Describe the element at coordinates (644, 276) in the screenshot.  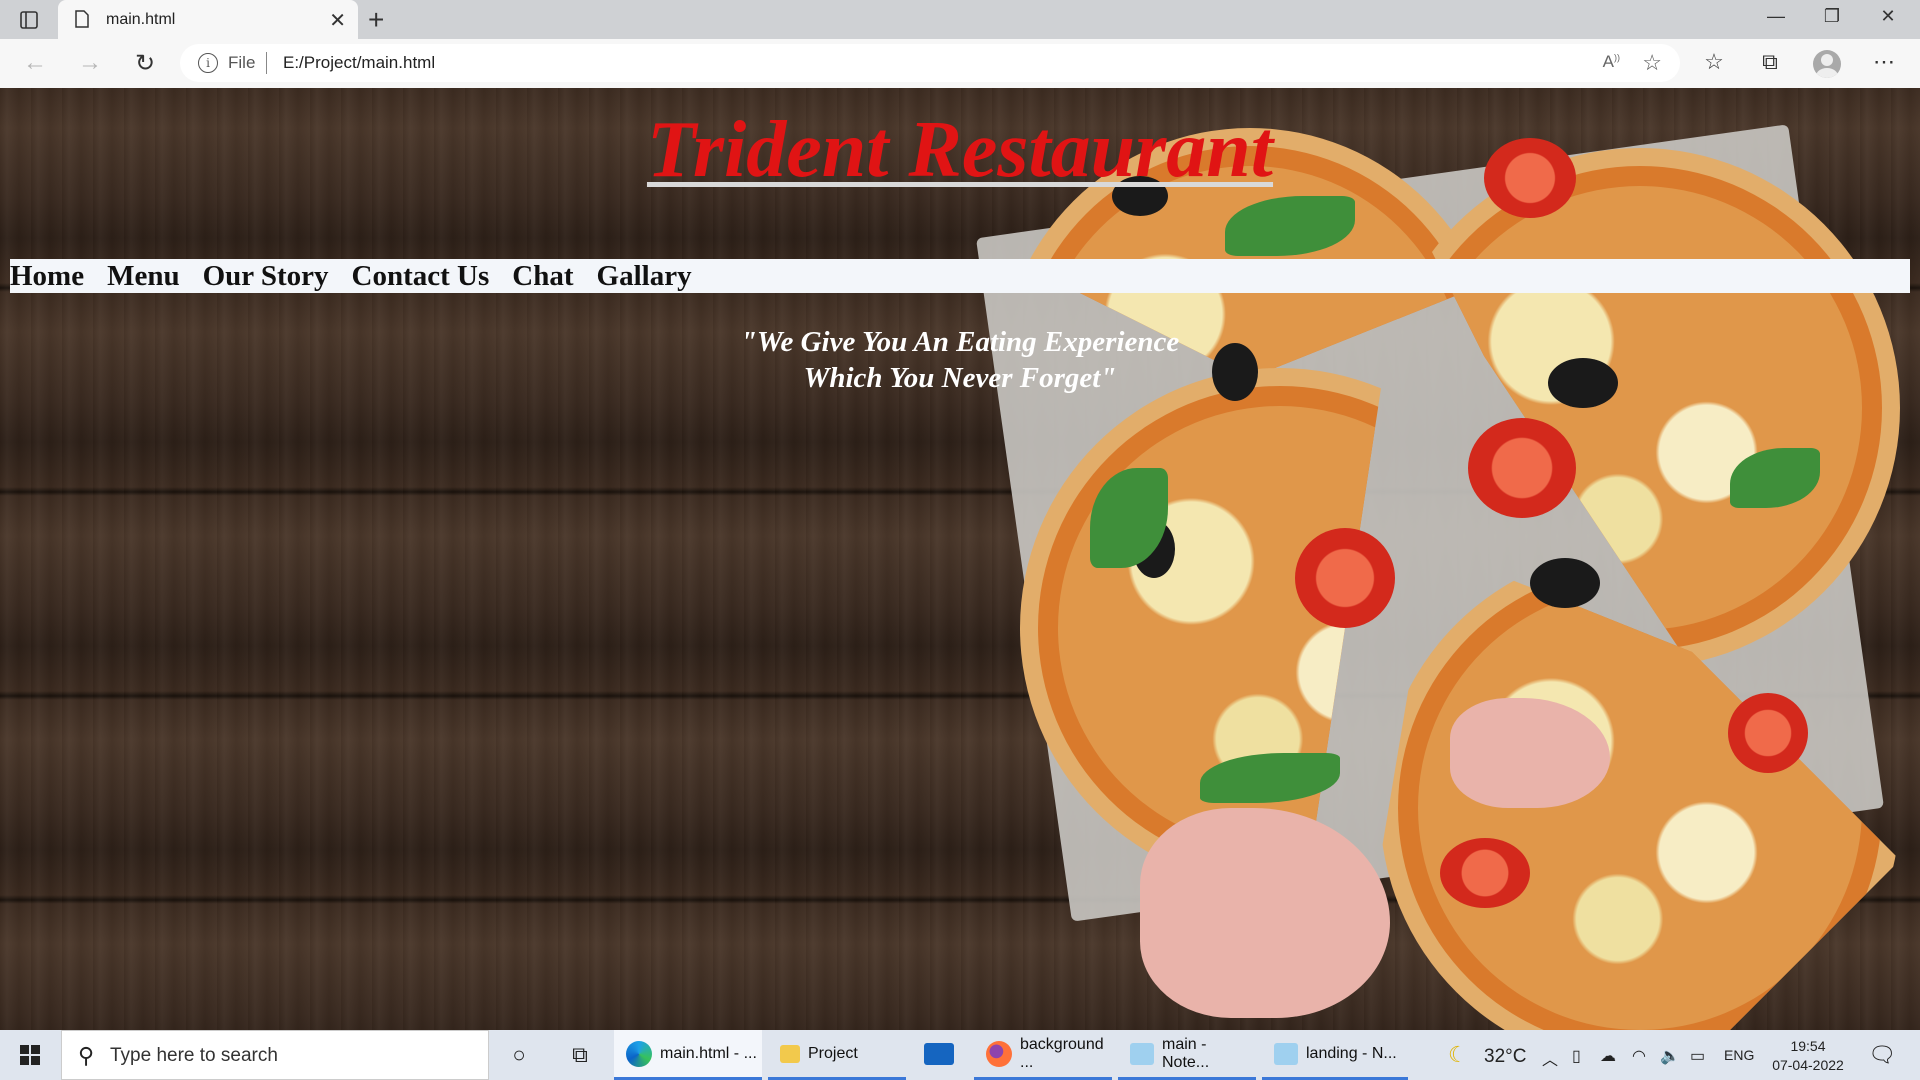
I see `nav-gallary: Gallary` at that location.